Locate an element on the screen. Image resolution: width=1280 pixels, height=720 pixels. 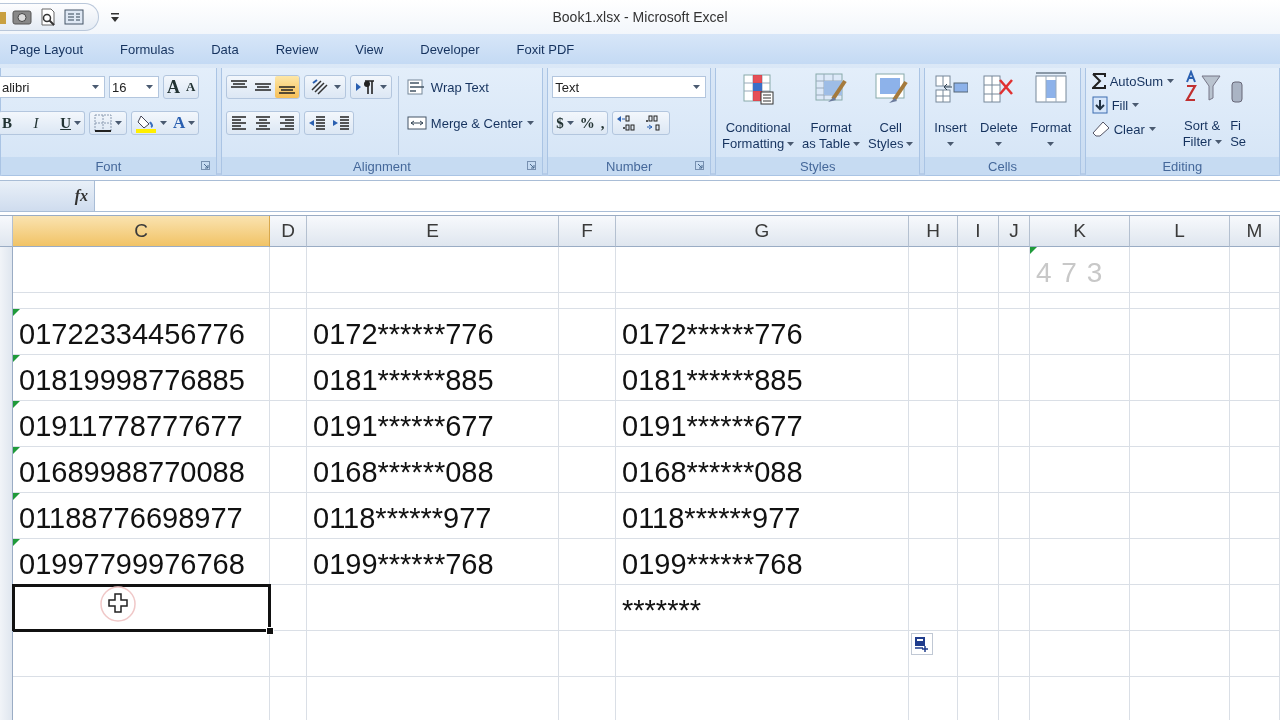
currency-button: $ is located at coordinates (565, 123).